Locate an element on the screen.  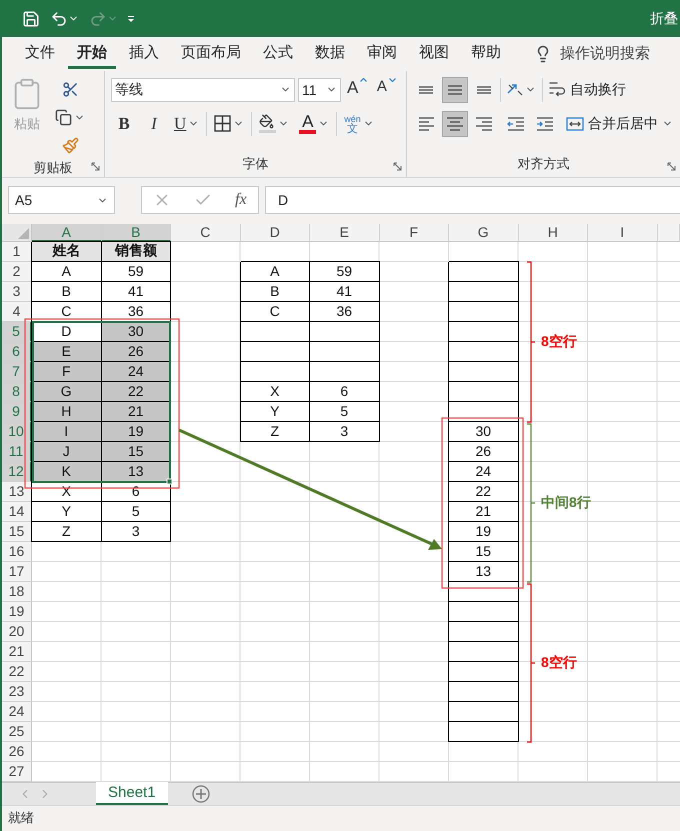
vertical-align-button is located at coordinates (455, 89).